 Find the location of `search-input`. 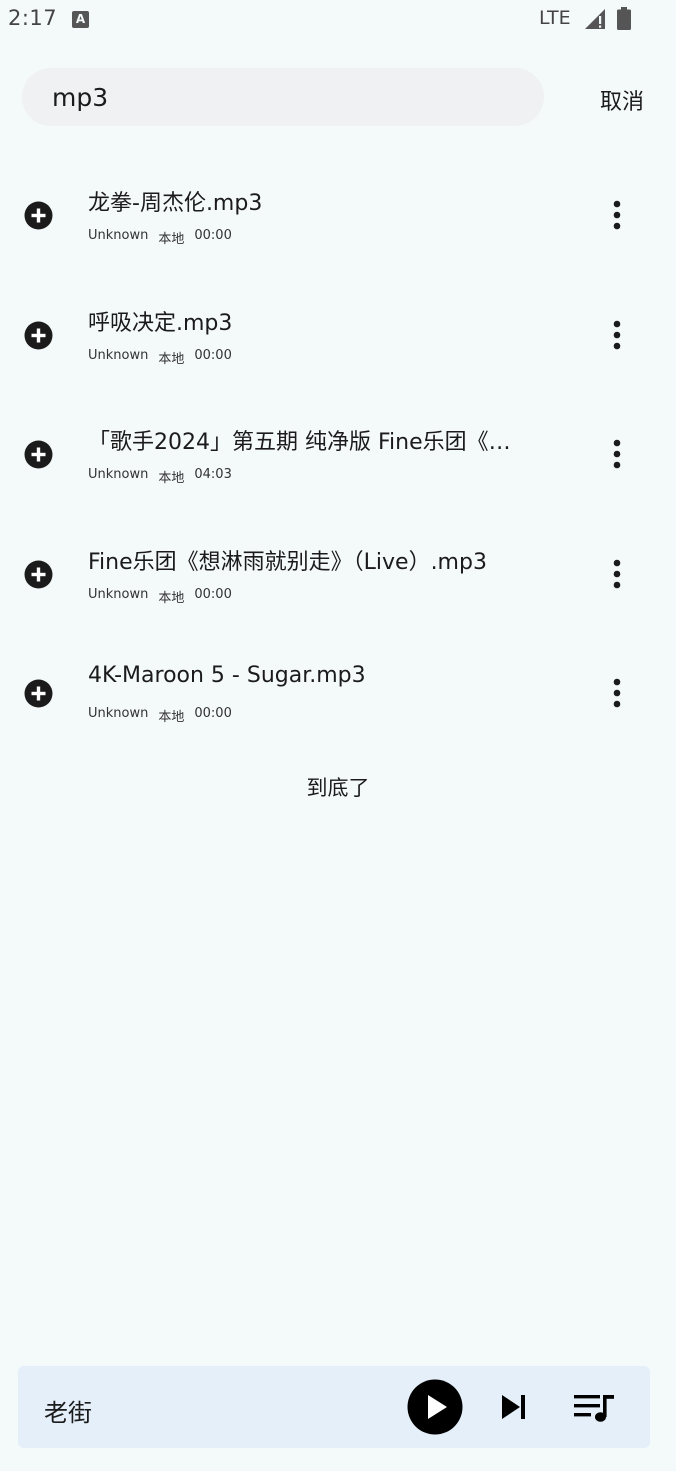

search-input is located at coordinates (292, 97).